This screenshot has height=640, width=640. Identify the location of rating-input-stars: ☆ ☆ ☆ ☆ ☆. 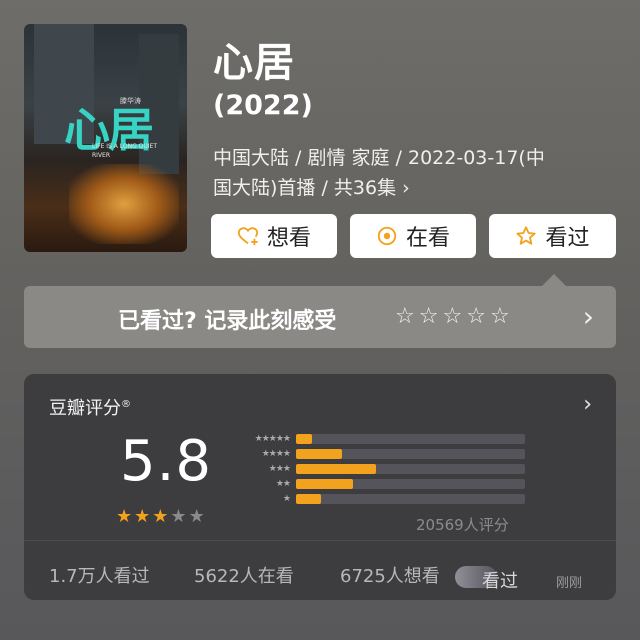
(452, 317).